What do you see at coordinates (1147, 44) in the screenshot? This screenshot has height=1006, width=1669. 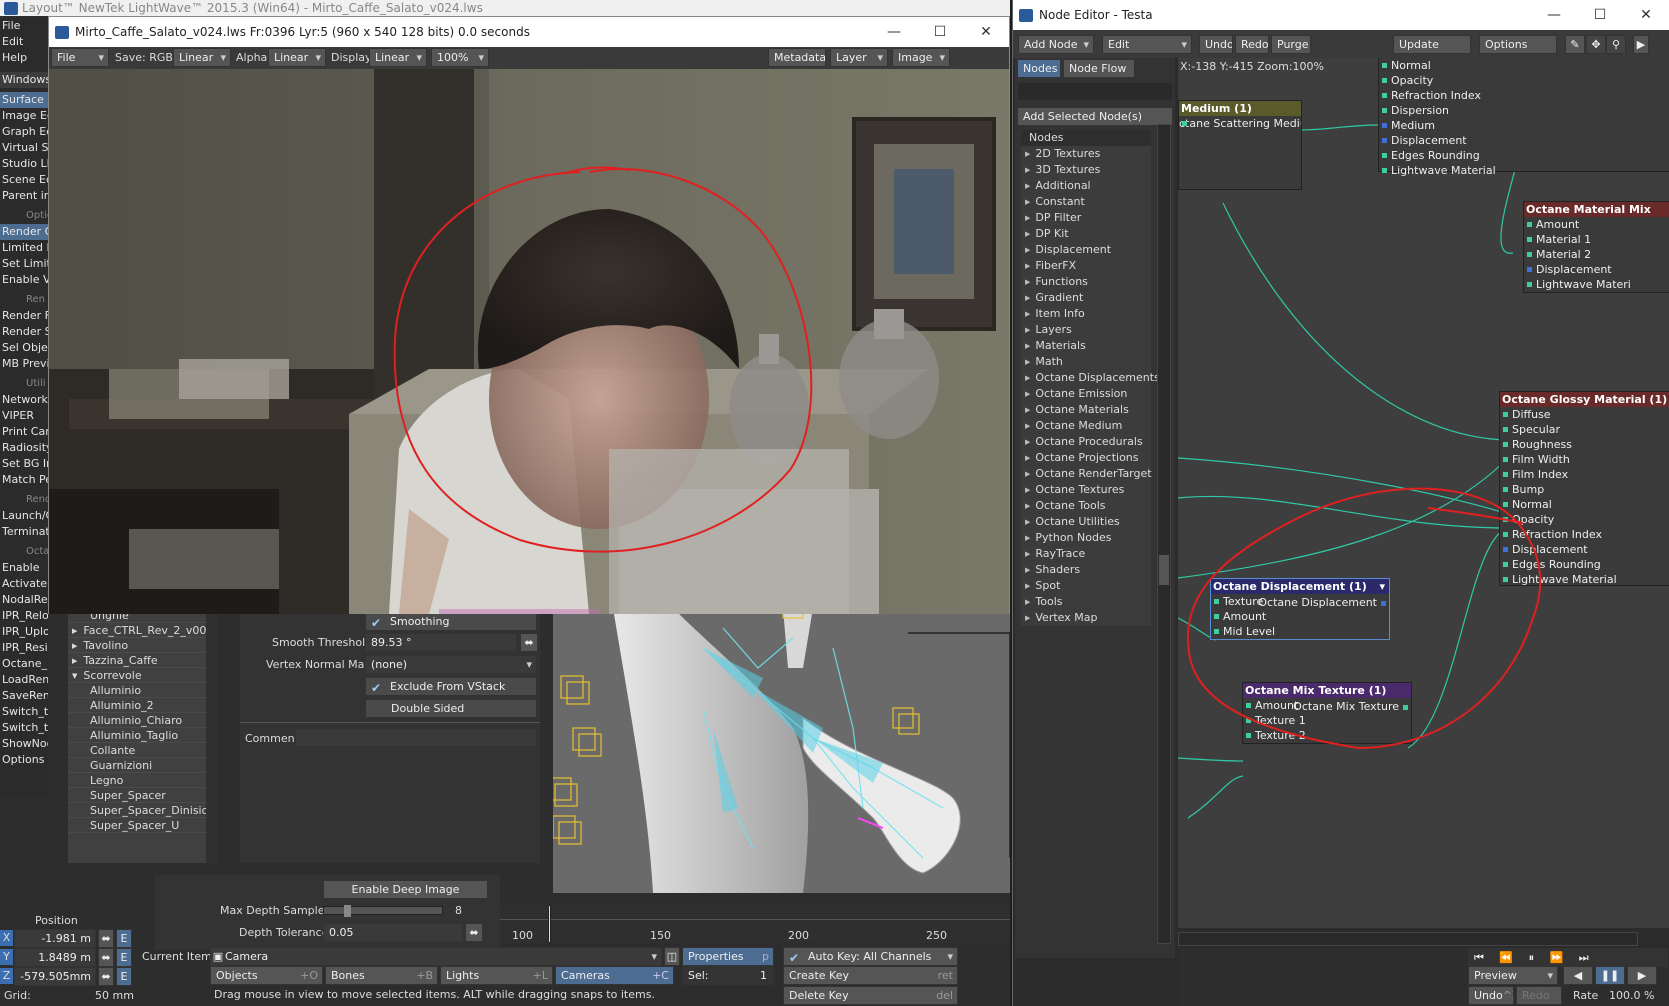 I see `edit-menu: Edit` at bounding box center [1147, 44].